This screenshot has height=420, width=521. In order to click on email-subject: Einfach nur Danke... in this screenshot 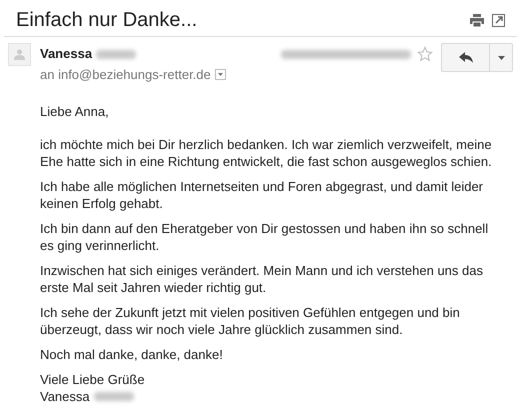, I will do `click(107, 20)`.